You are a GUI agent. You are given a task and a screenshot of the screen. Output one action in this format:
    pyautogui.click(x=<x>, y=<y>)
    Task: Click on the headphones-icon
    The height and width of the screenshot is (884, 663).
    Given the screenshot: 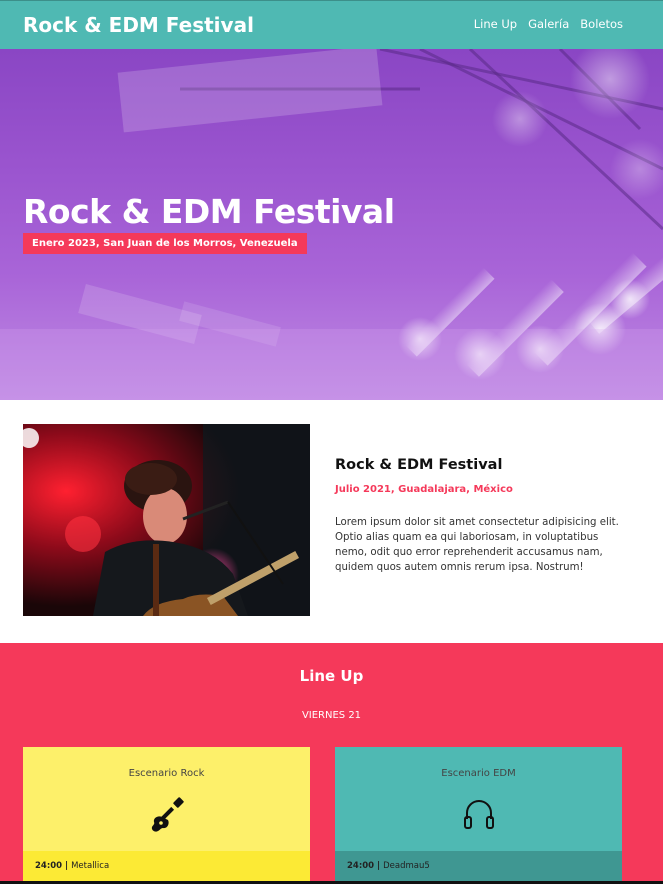 What is the action you would take?
    pyautogui.click(x=478, y=814)
    